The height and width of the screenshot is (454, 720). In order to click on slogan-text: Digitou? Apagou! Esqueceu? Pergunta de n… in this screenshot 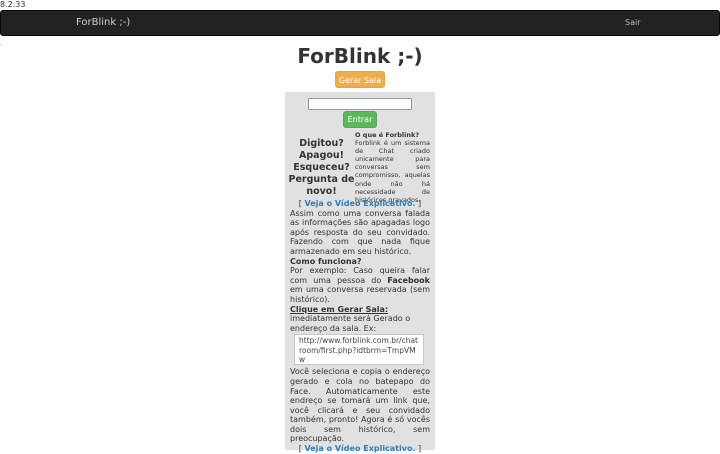, I will do `click(321, 167)`.